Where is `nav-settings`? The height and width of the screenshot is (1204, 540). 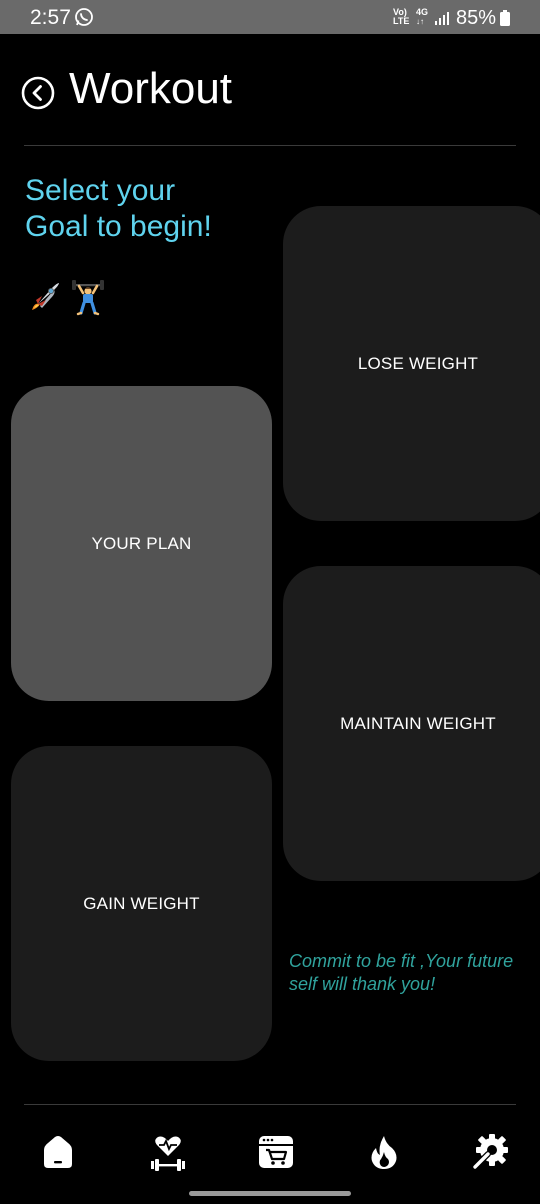
nav-settings is located at coordinates (490, 1152).